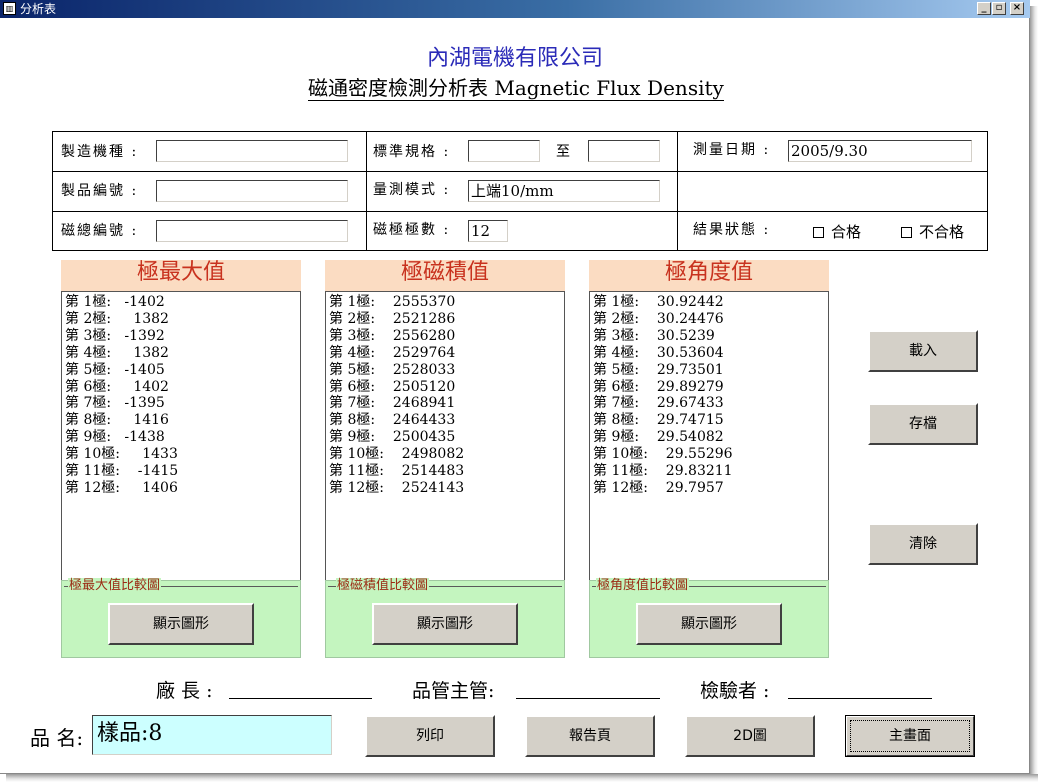 This screenshot has height=782, width=1038. I want to click on list-item: 第 5極: 29.73501, so click(658, 369).